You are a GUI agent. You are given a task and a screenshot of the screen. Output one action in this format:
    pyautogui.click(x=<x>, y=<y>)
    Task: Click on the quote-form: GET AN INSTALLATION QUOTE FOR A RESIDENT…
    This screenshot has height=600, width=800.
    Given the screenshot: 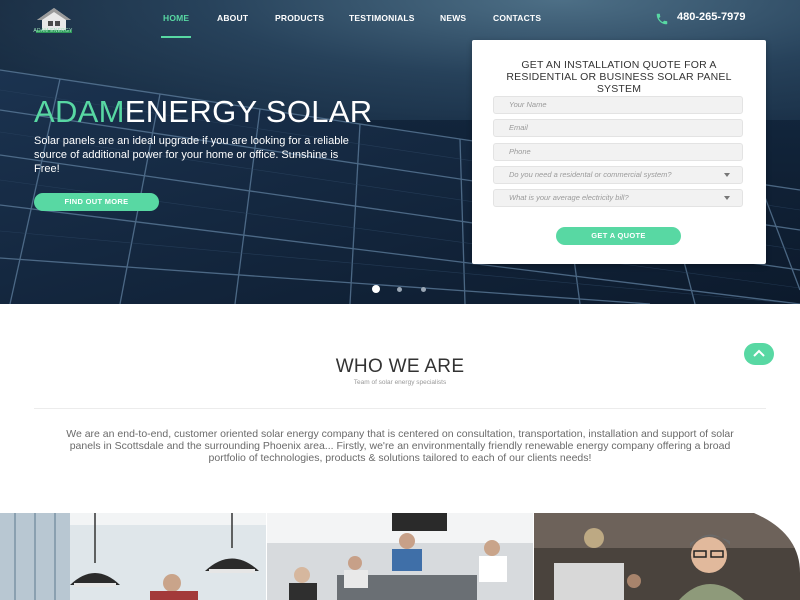 What is the action you would take?
    pyautogui.click(x=619, y=152)
    